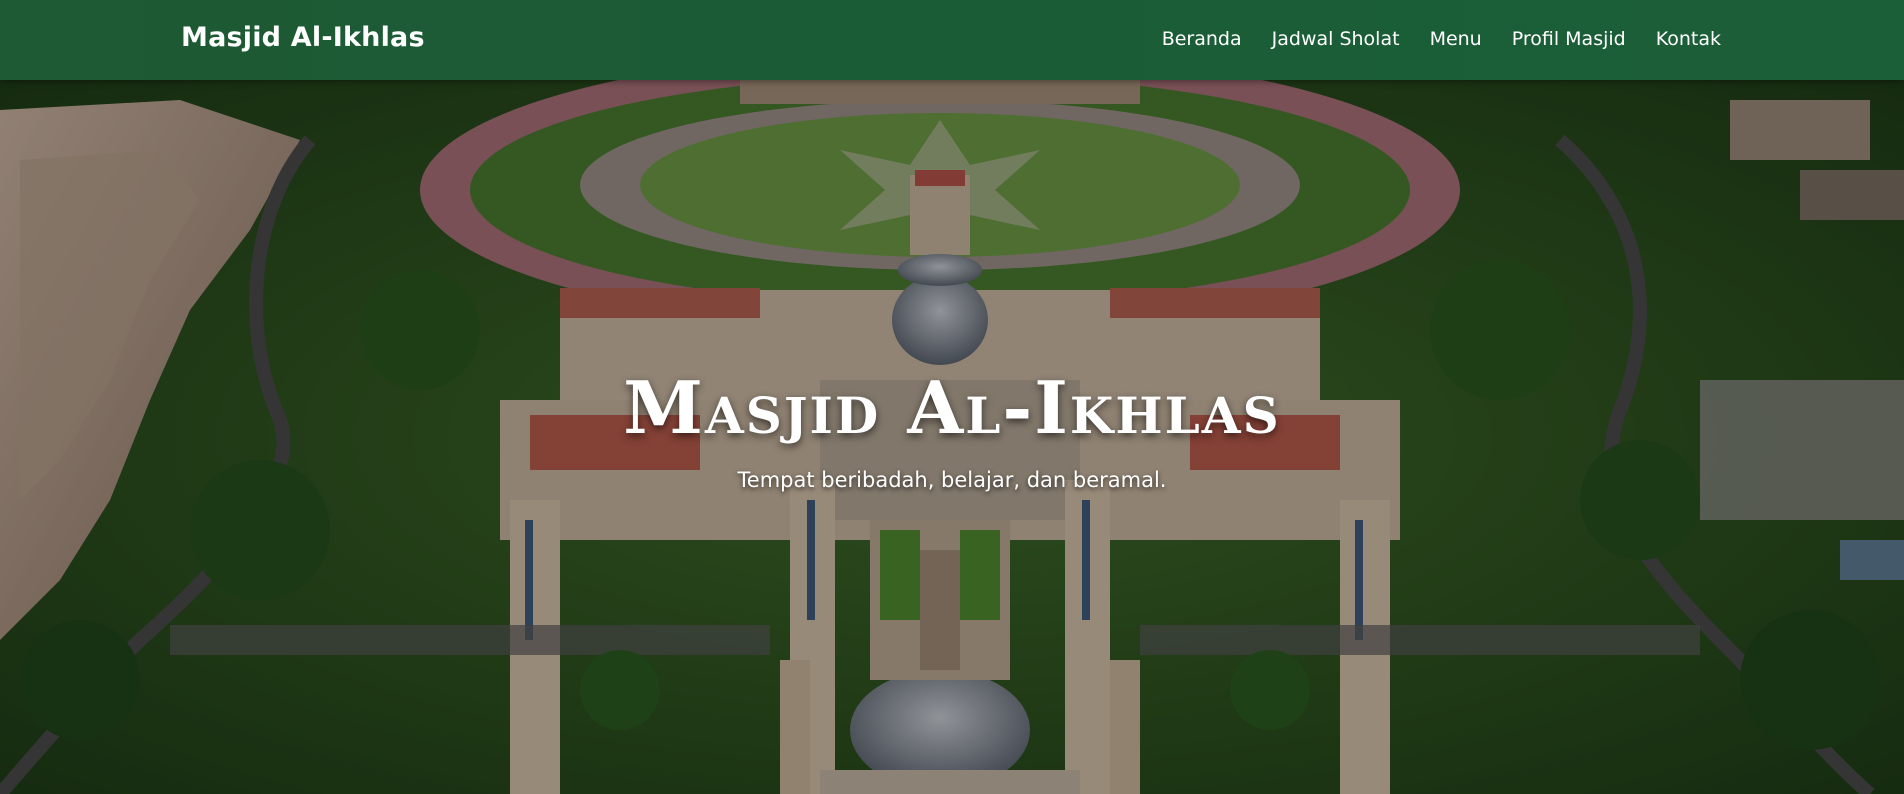 The image size is (1904, 794). I want to click on nav-link-menu: Menu, so click(1456, 39).